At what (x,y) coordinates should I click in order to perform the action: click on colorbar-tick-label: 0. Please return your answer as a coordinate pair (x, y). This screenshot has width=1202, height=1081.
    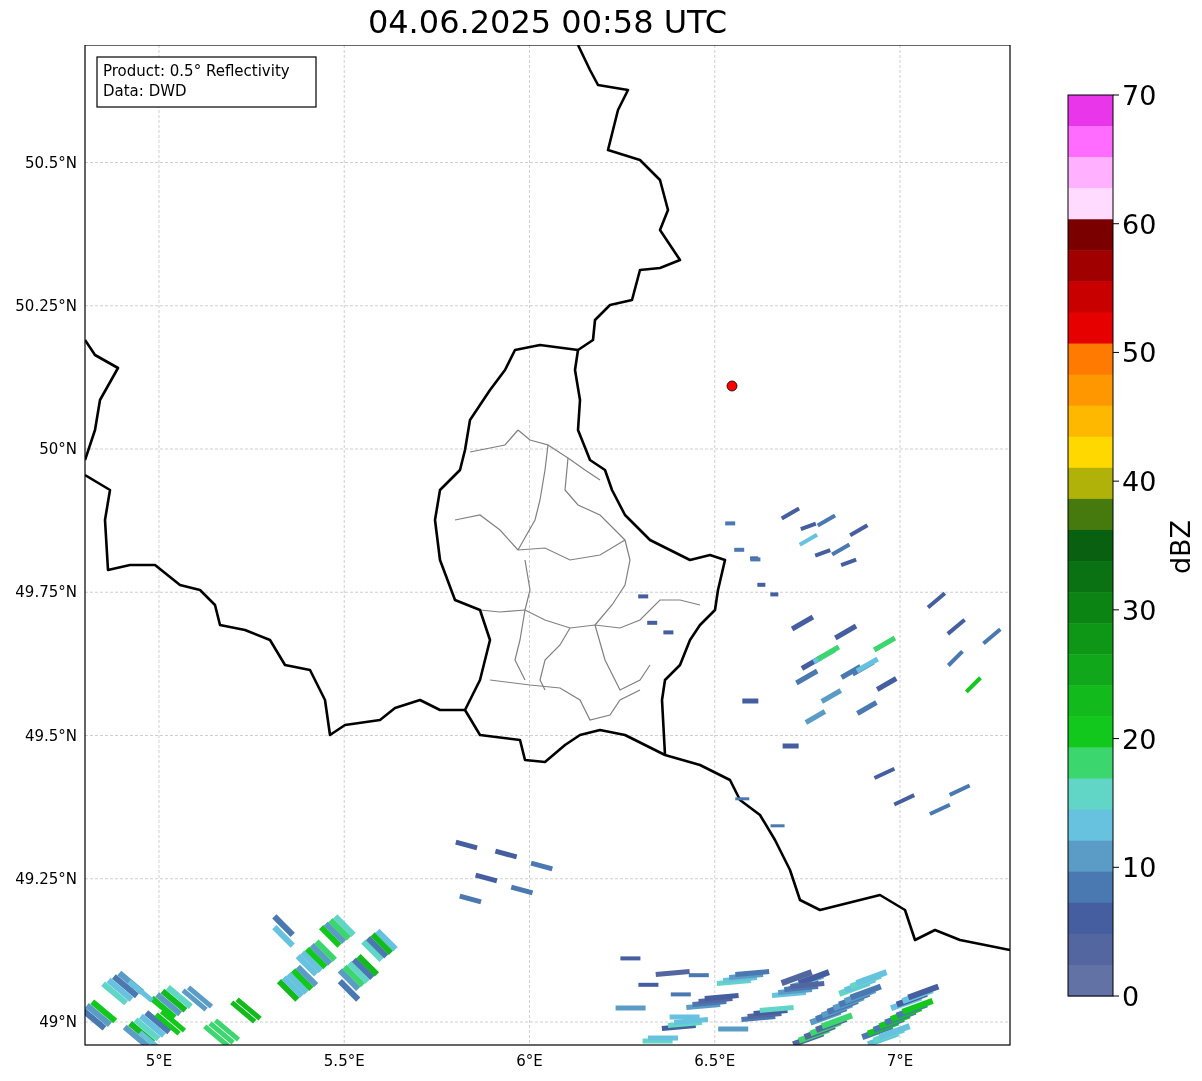
    Looking at the image, I should click on (1131, 996).